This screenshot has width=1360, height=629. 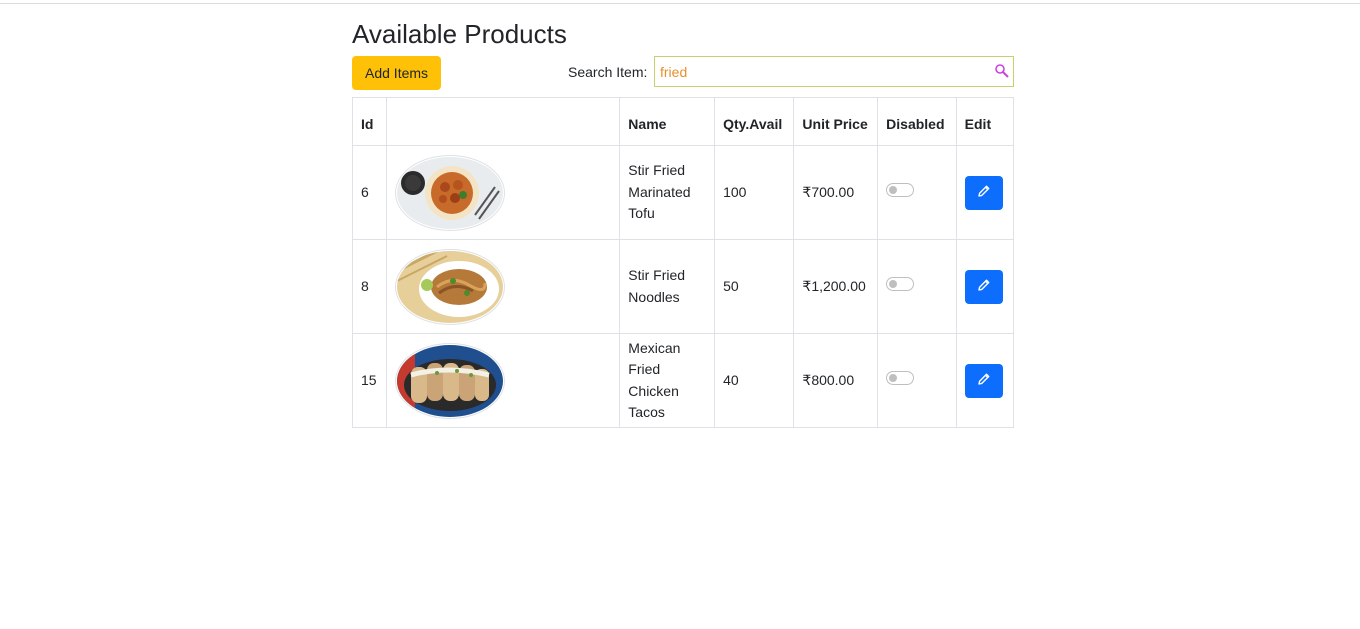 I want to click on cell-qty: 100, so click(x=754, y=192).